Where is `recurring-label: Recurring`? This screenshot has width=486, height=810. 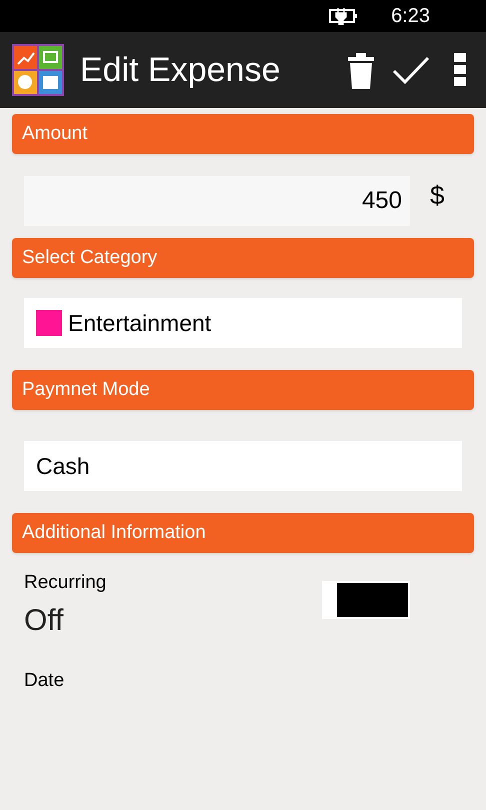 recurring-label: Recurring is located at coordinates (66, 583).